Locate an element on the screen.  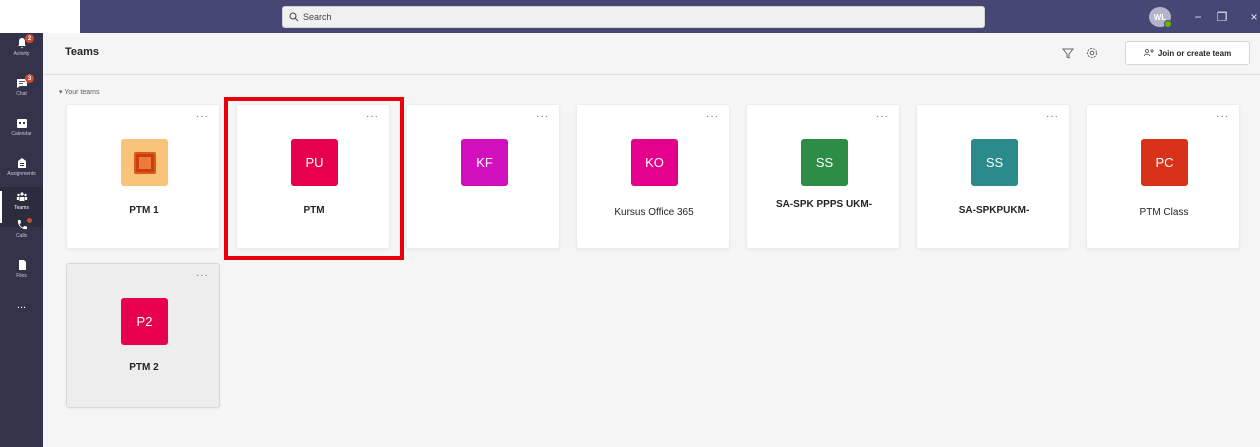
team-tile is located at coordinates (144, 162).